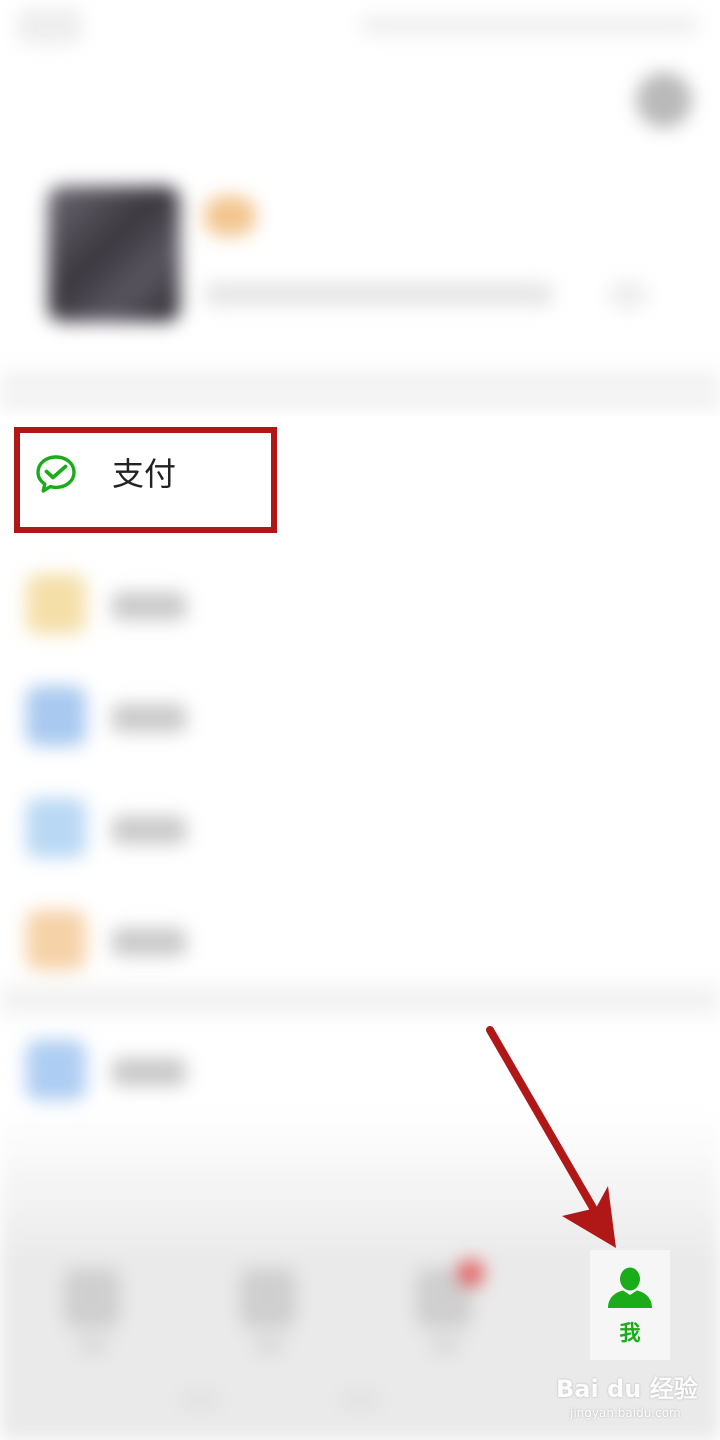 This screenshot has height=1440, width=720. What do you see at coordinates (551, 1137) in the screenshot?
I see `annotation-arrow` at bounding box center [551, 1137].